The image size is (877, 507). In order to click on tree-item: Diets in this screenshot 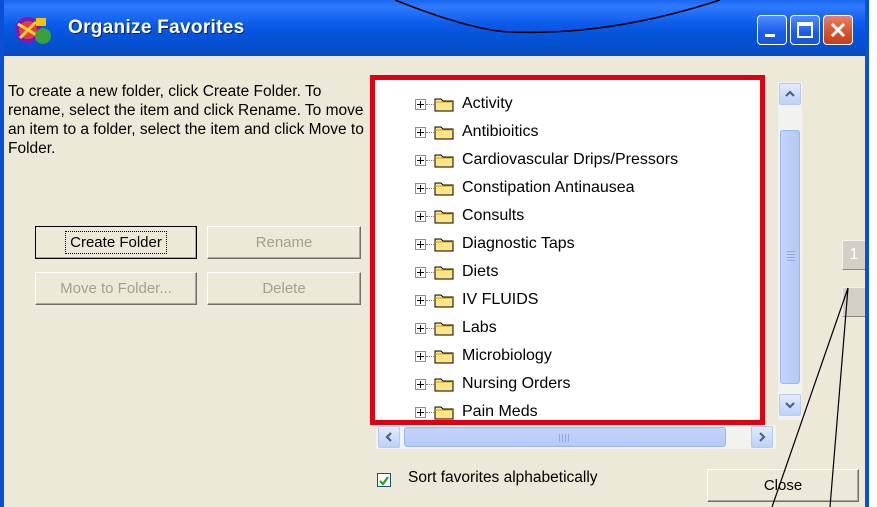, I will do `click(546, 272)`.